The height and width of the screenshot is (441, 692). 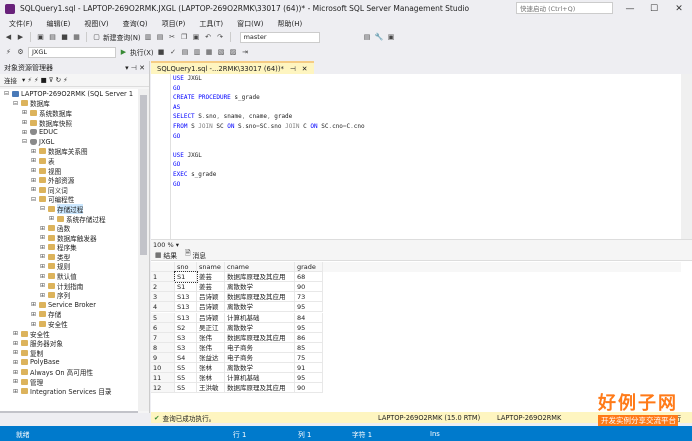 What do you see at coordinates (186, 357) in the screenshot?
I see `grid-cell: S4` at bounding box center [186, 357].